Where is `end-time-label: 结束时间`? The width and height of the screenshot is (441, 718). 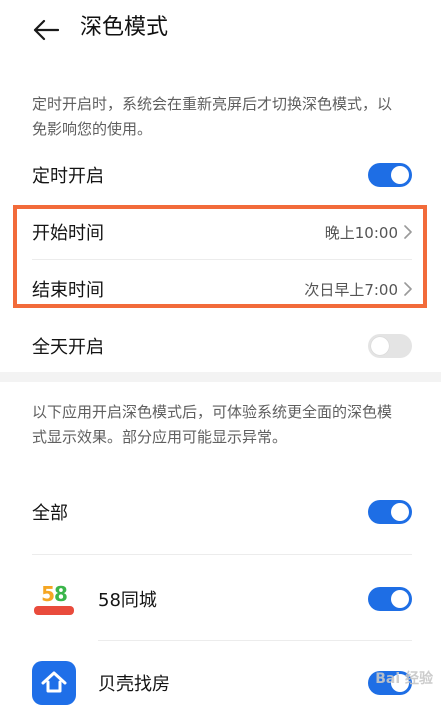 end-time-label: 结束时间 is located at coordinates (68, 290).